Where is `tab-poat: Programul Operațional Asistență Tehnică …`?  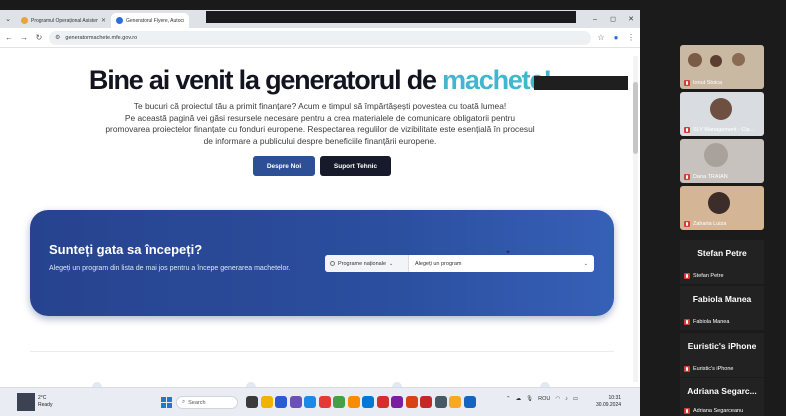 tab-poat: Programul Operațional Asistență Tehnică … is located at coordinates (63, 20).